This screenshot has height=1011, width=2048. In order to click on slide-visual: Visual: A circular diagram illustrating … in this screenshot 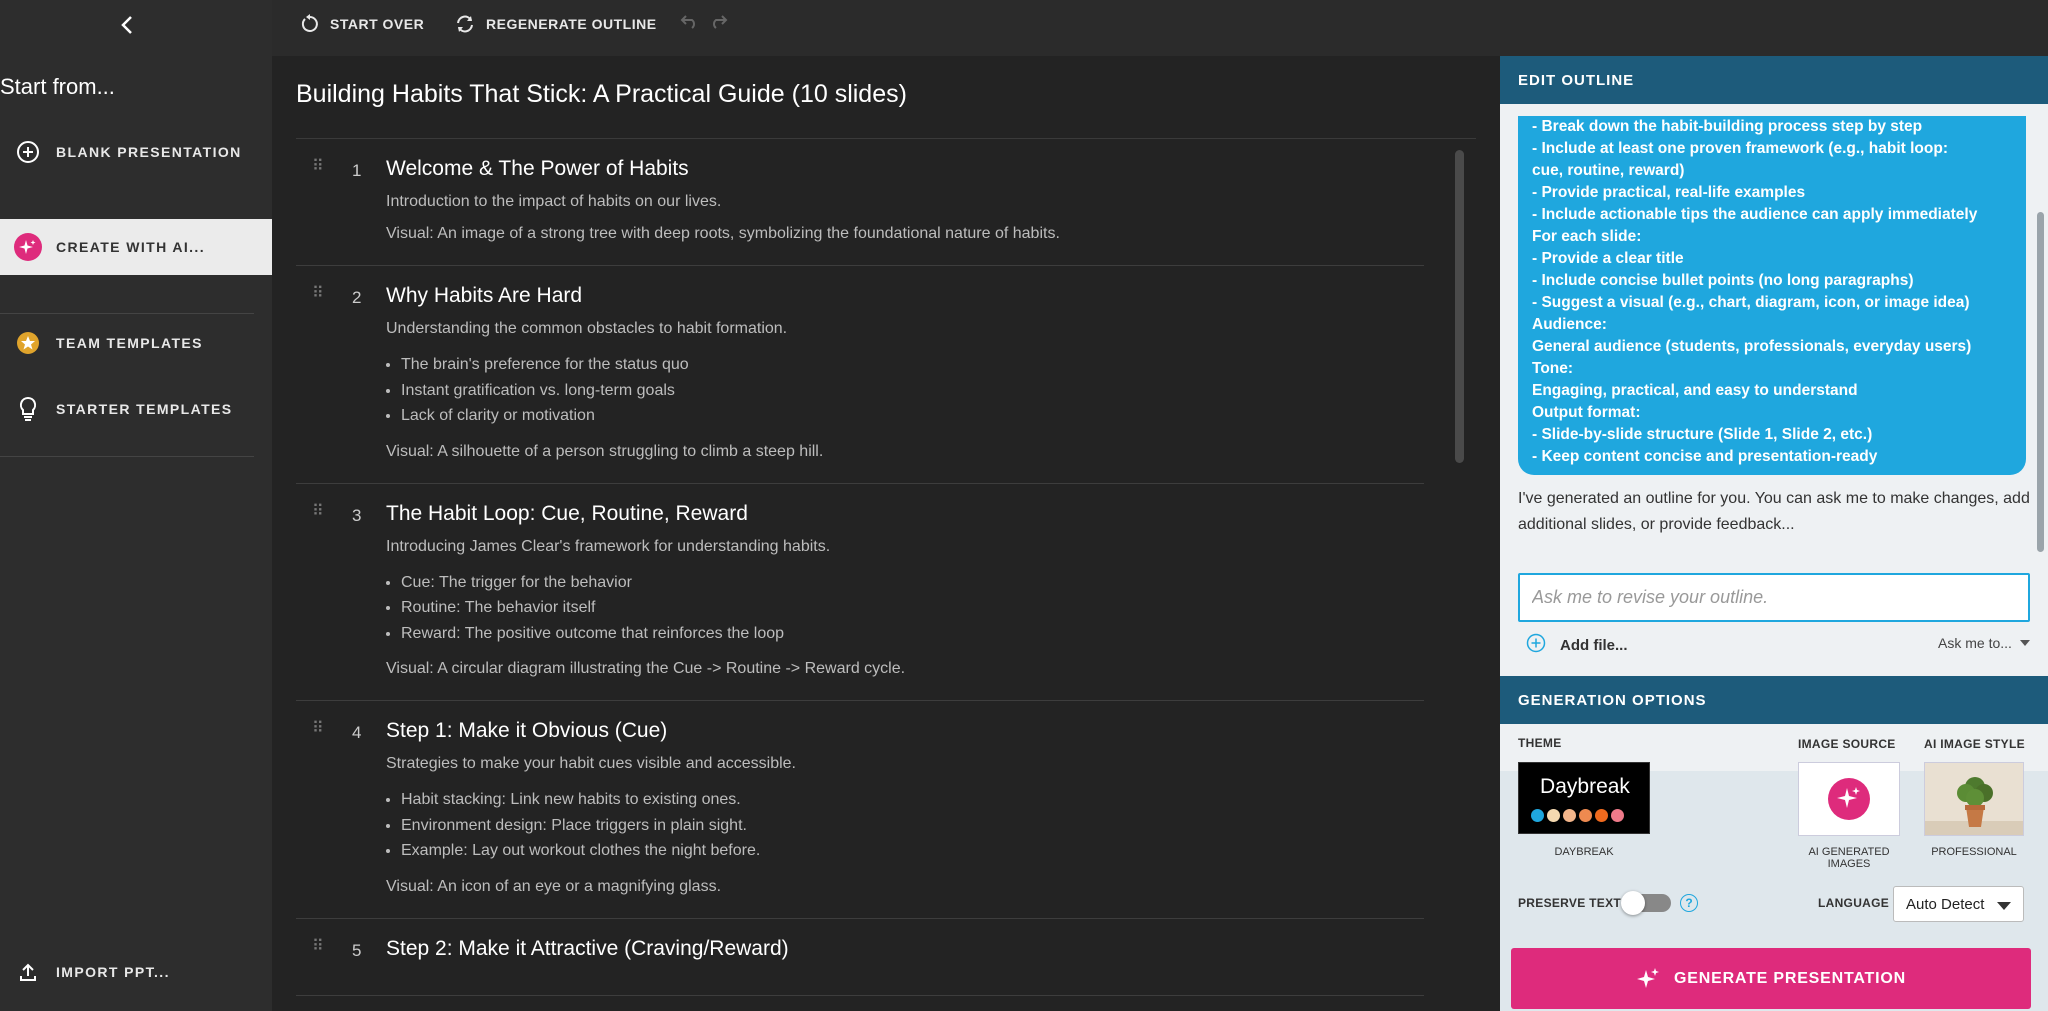, I will do `click(905, 669)`.